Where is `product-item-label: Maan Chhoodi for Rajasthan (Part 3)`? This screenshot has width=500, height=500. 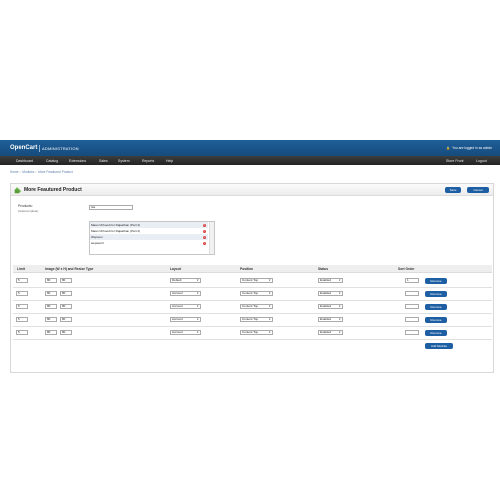 product-item-label: Maan Chhoodi for Rajasthan (Part 3) is located at coordinates (116, 225).